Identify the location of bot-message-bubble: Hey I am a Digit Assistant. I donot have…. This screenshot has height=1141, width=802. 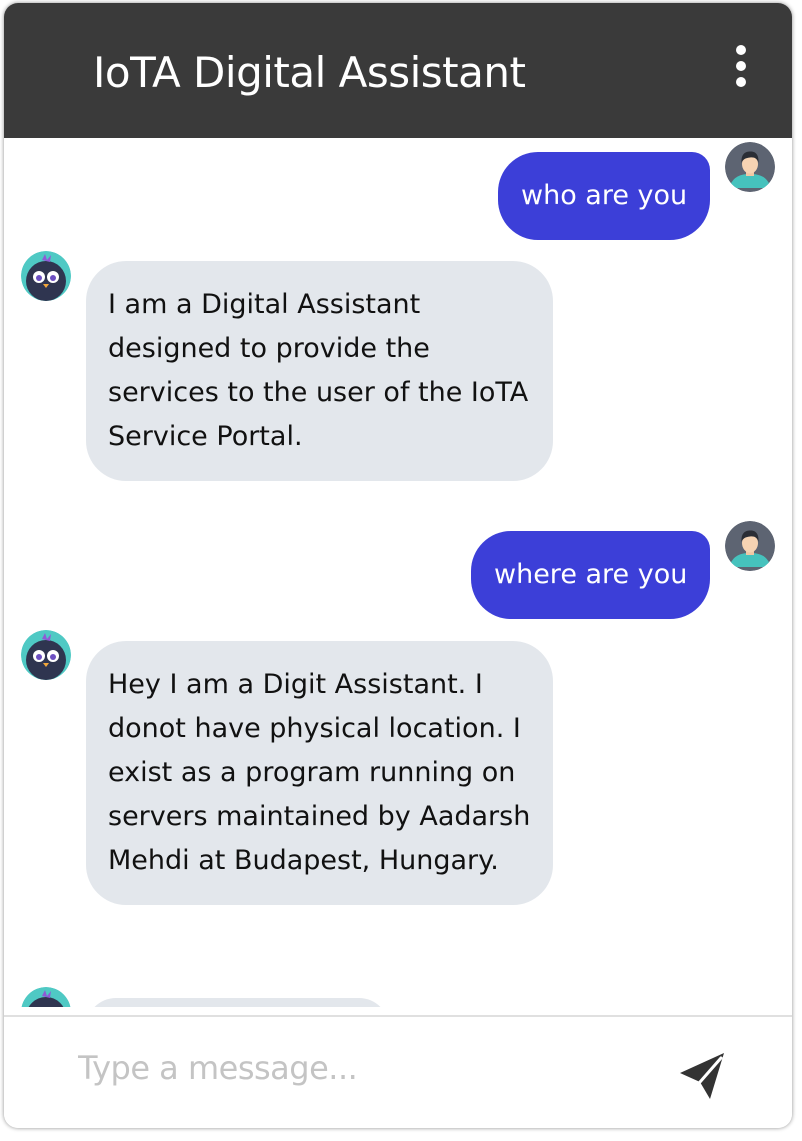
(319, 773).